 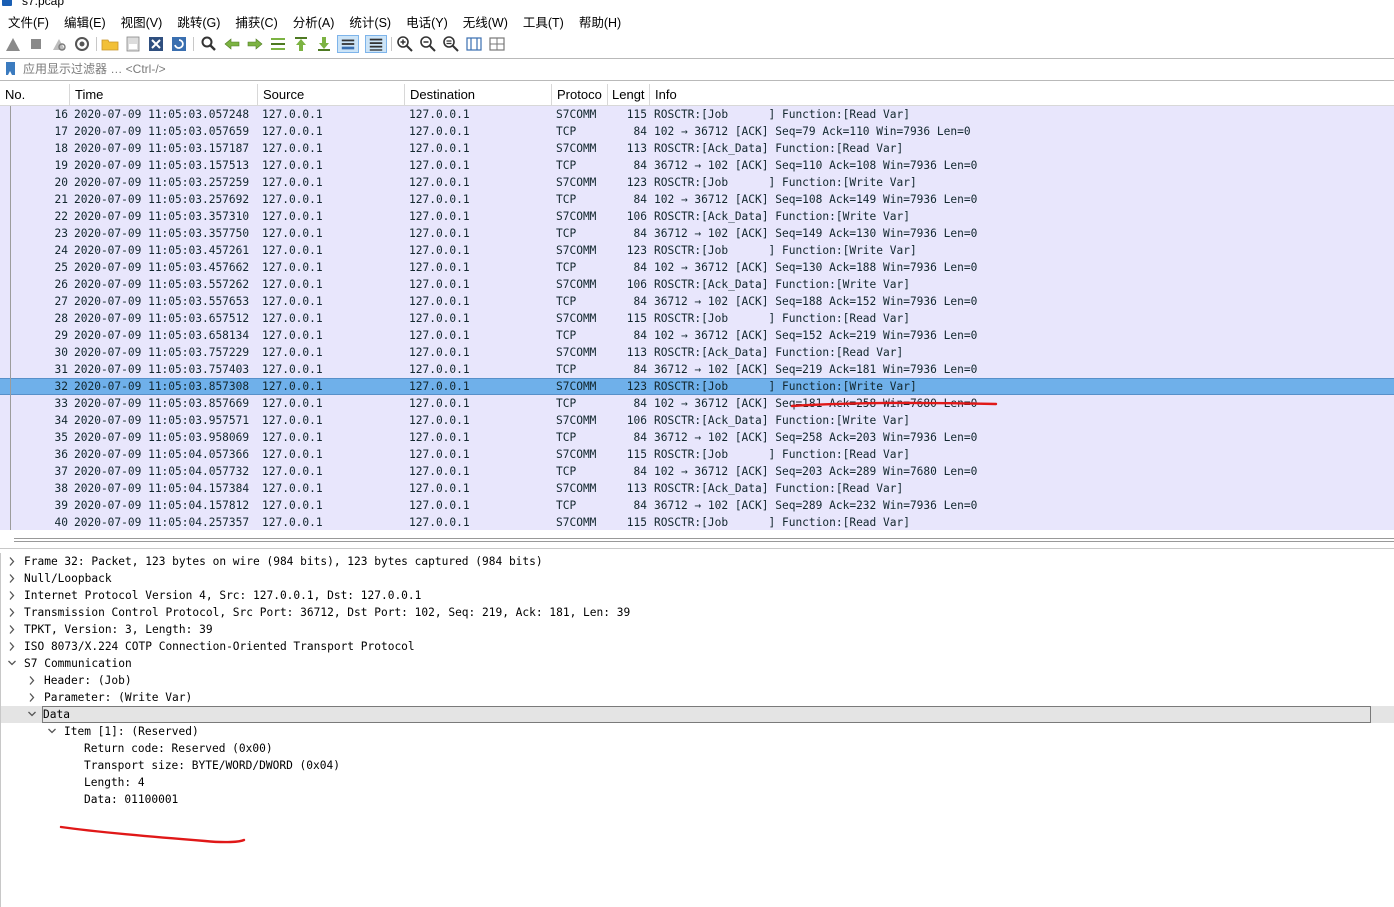 What do you see at coordinates (232, 44) in the screenshot?
I see `go-back-icon` at bounding box center [232, 44].